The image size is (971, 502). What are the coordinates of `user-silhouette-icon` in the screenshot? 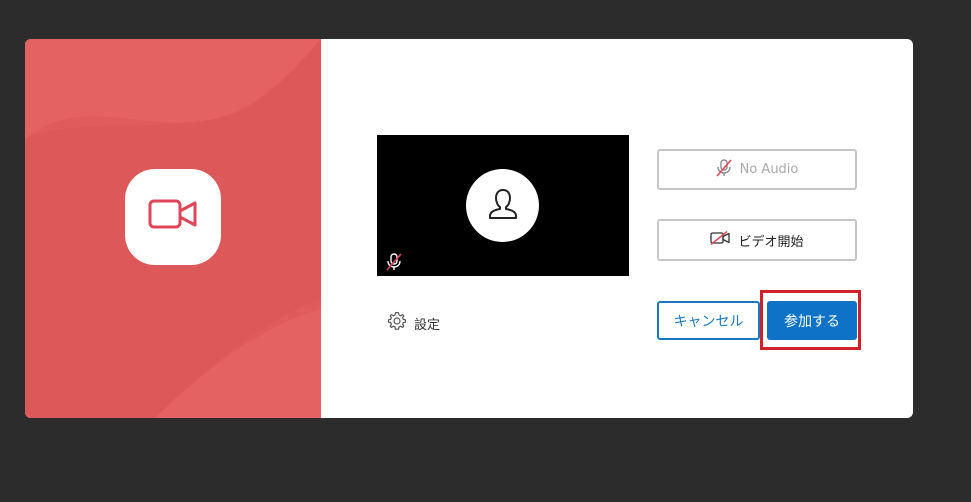 It's located at (503, 206).